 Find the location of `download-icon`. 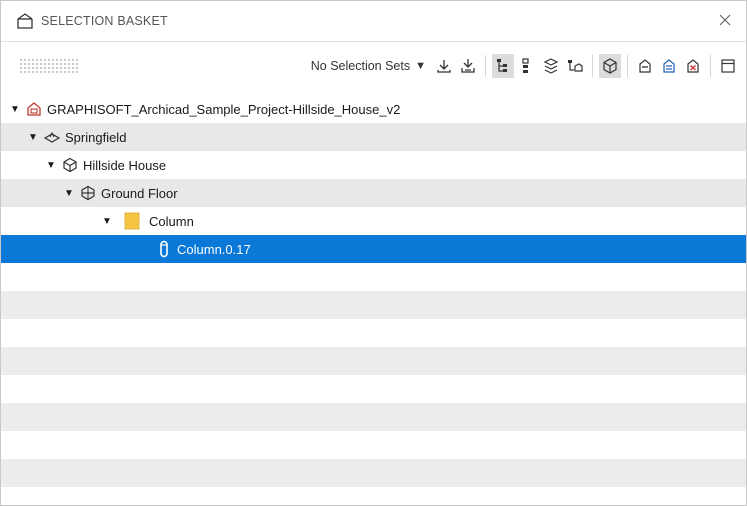

download-icon is located at coordinates (444, 66).